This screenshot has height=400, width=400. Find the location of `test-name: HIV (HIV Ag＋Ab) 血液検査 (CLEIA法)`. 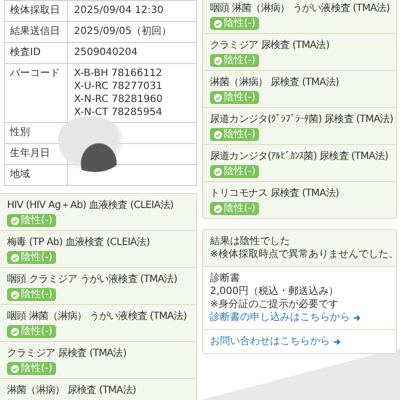

test-name: HIV (HIV Ag＋Ab) 血液検査 (CLEIA法) is located at coordinates (90, 206).